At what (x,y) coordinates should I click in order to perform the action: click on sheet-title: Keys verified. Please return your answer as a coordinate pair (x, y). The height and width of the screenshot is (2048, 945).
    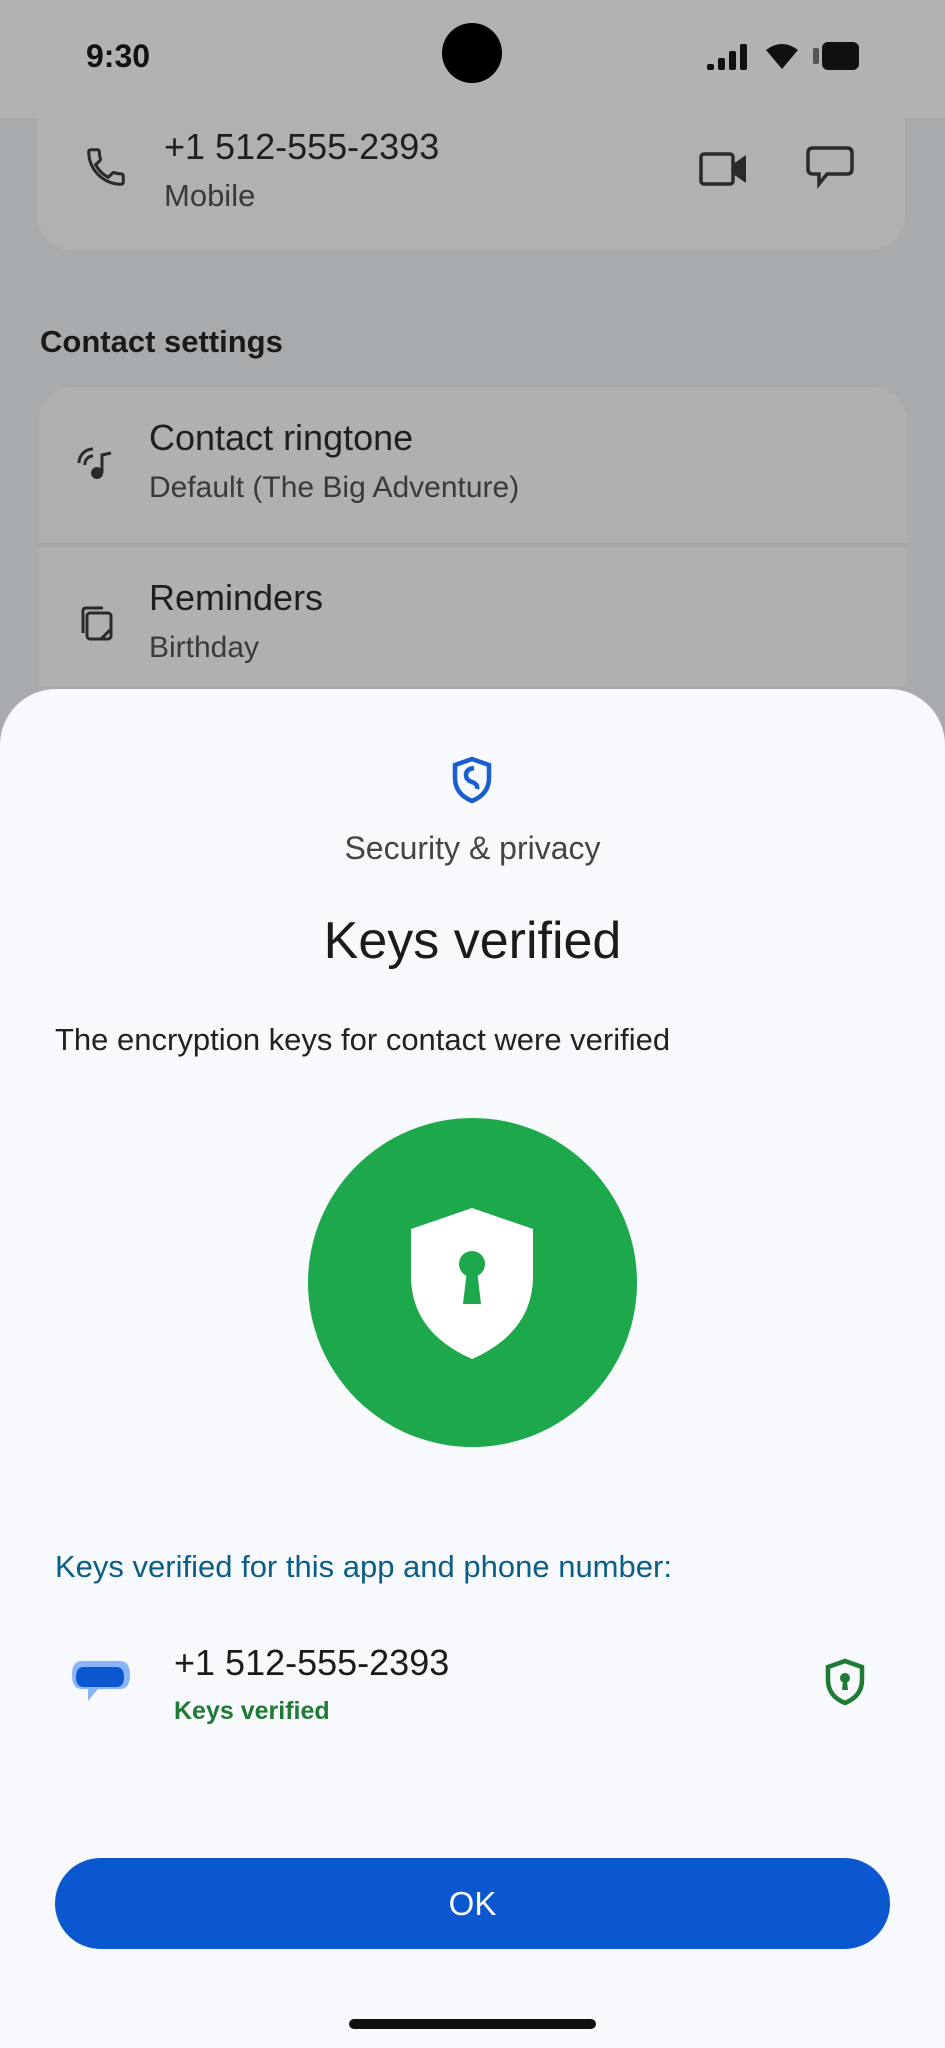
    Looking at the image, I should click on (472, 941).